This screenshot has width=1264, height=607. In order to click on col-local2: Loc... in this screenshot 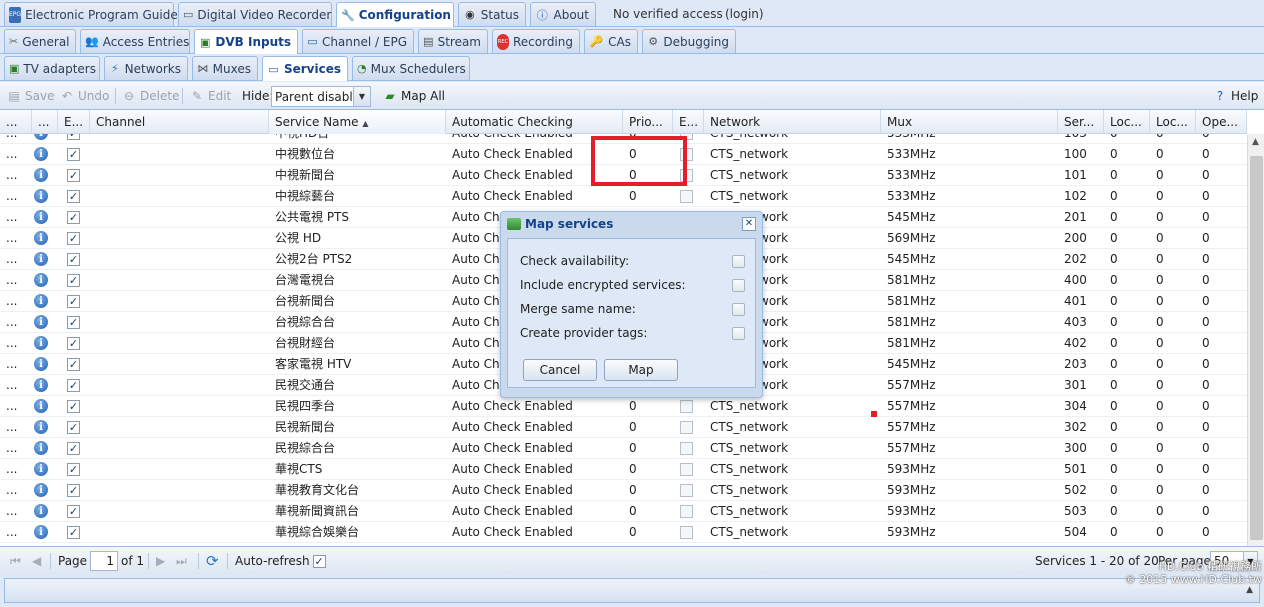, I will do `click(1173, 122)`.